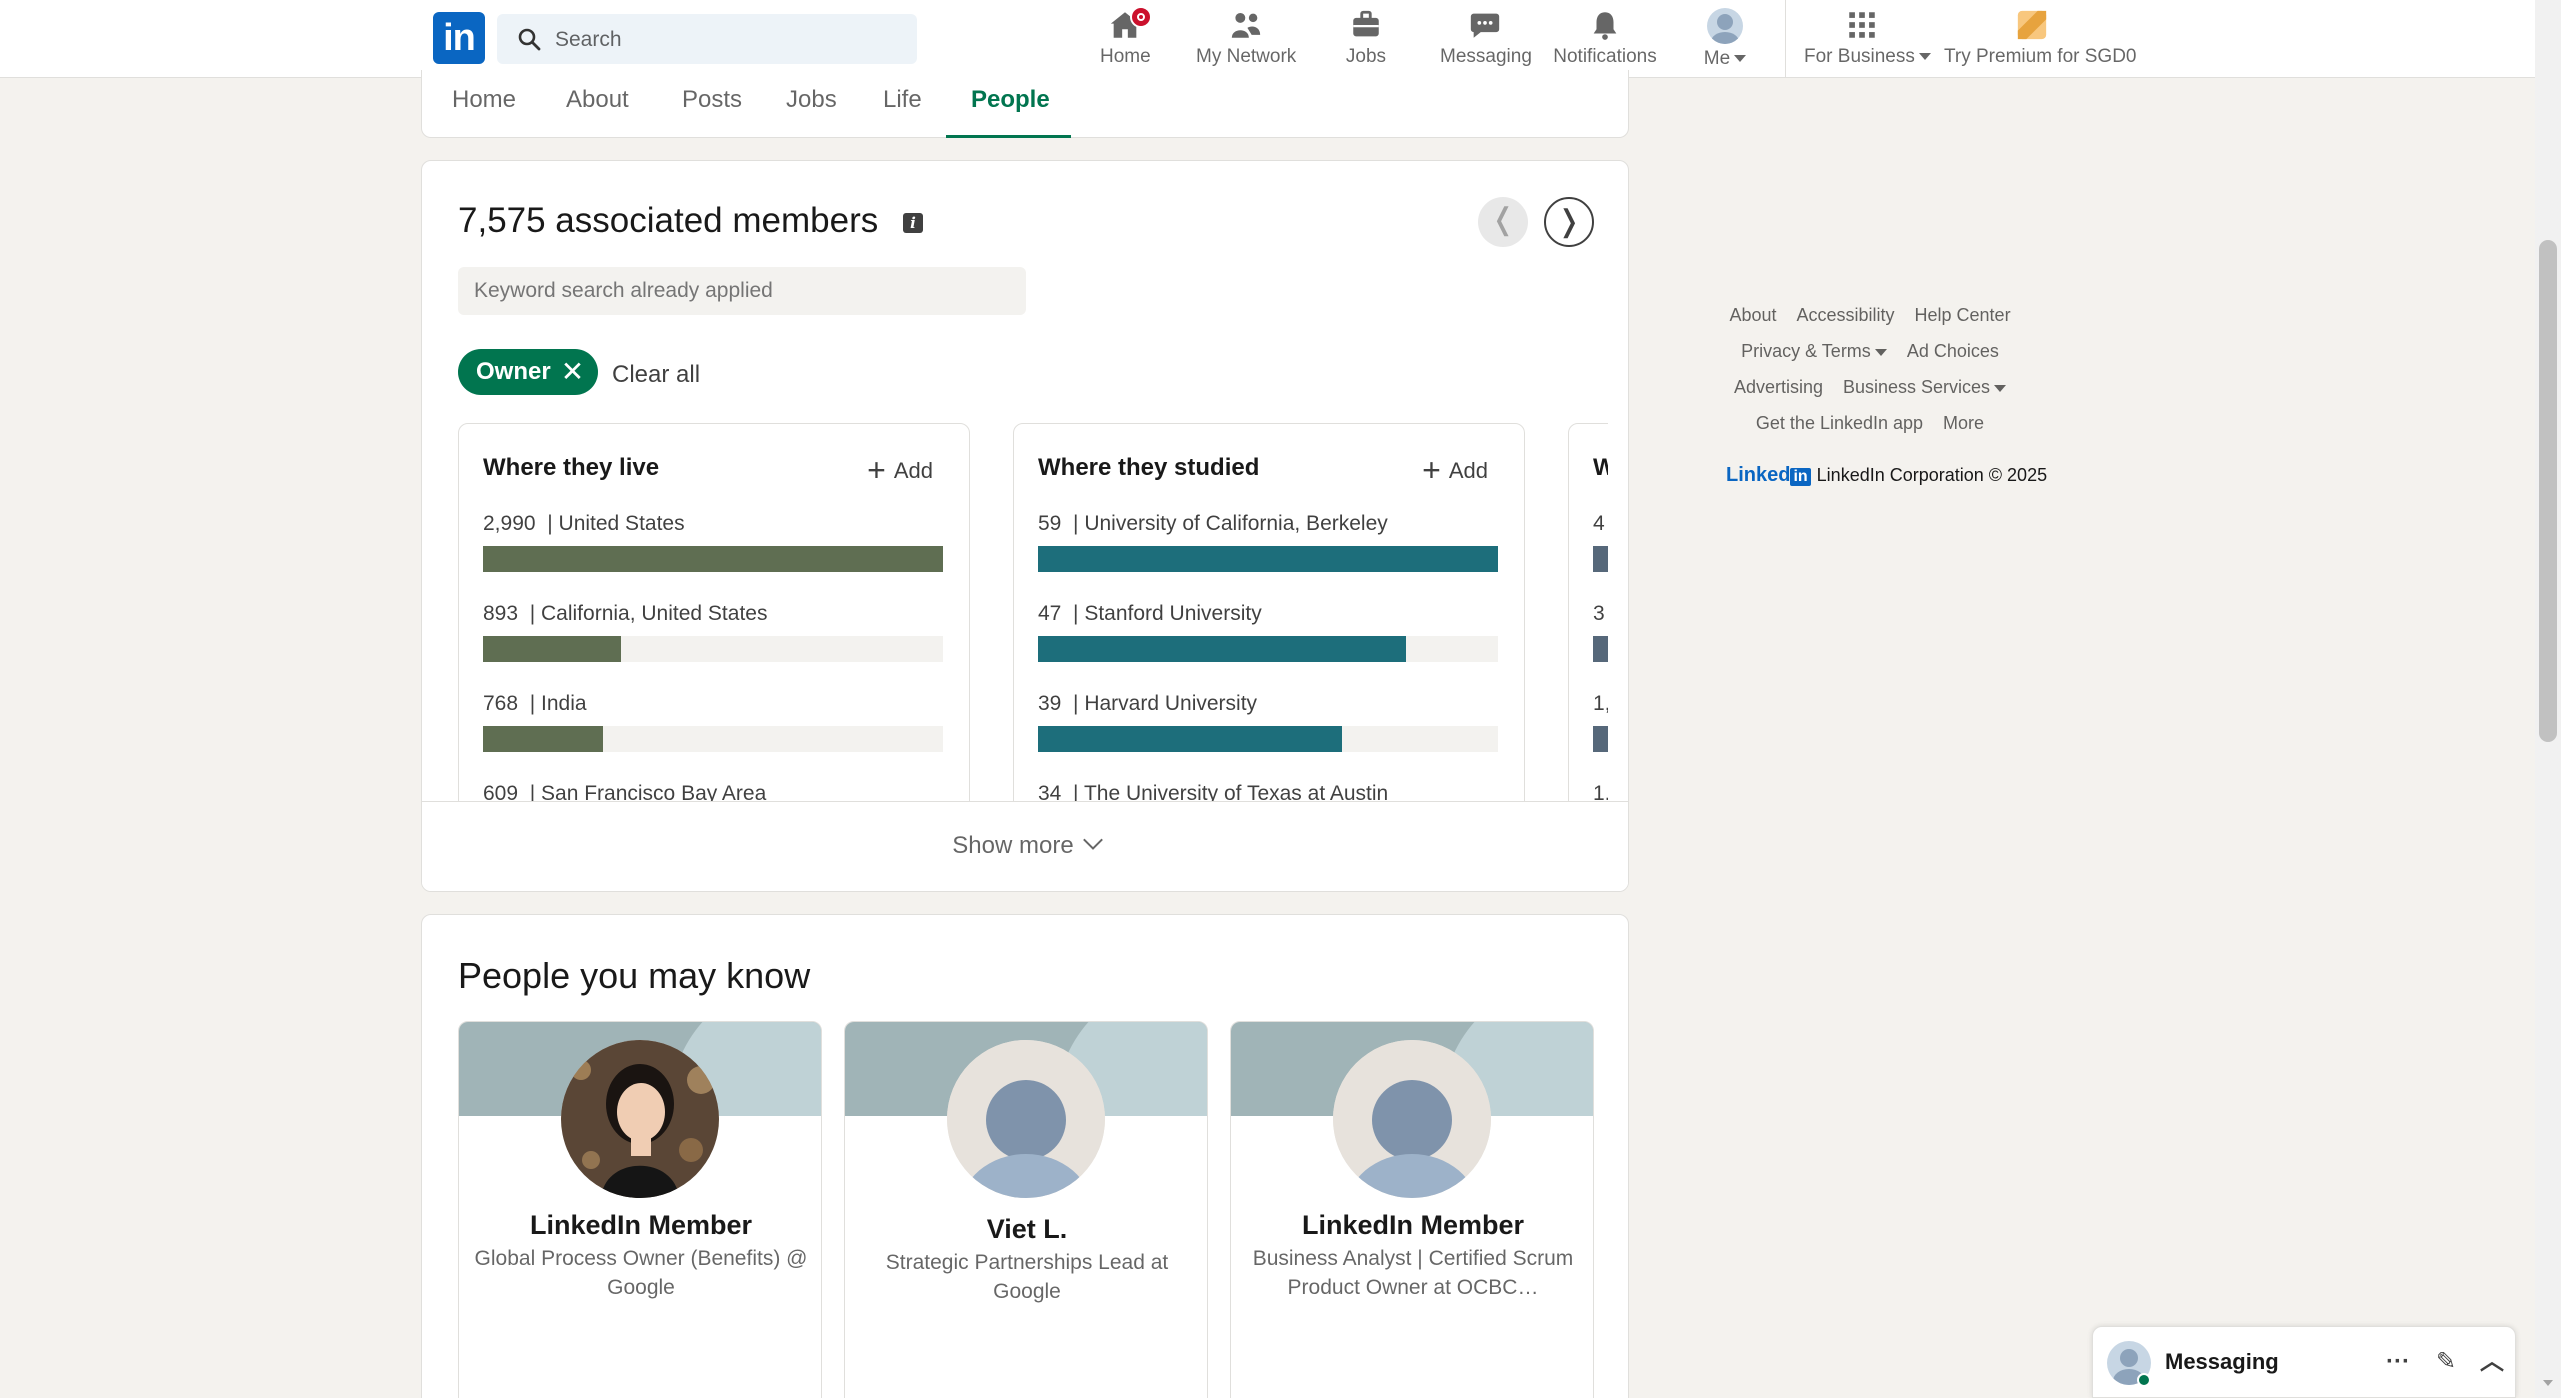 This screenshot has height=1398, width=2561. Describe the element at coordinates (1752, 315) in the screenshot. I see `footer-link-about: About` at that location.